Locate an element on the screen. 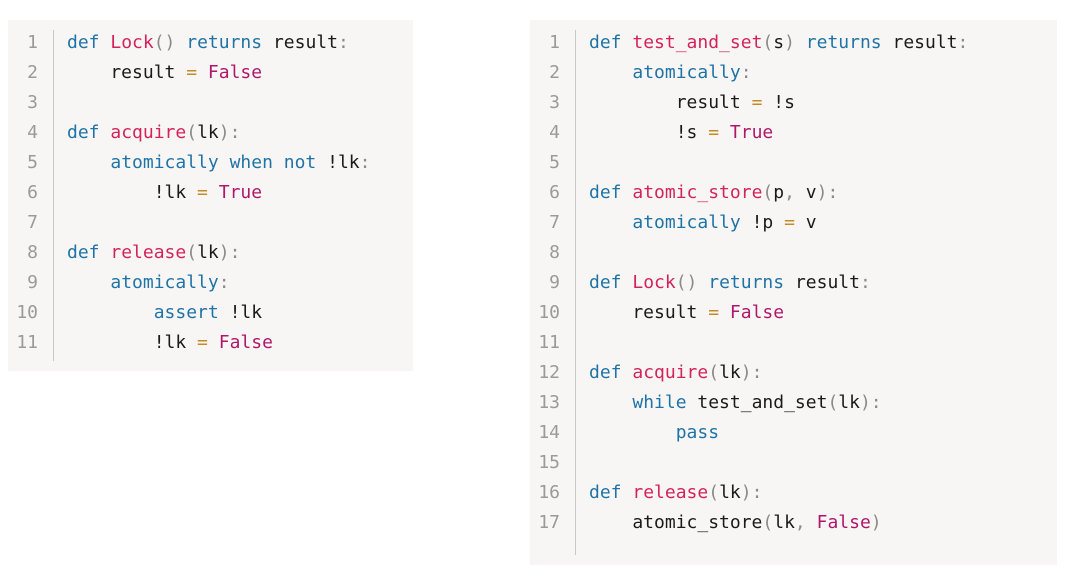 Image resolution: width=1065 pixels, height=576 pixels. code-text: atomically !p = v is located at coordinates (702, 223).